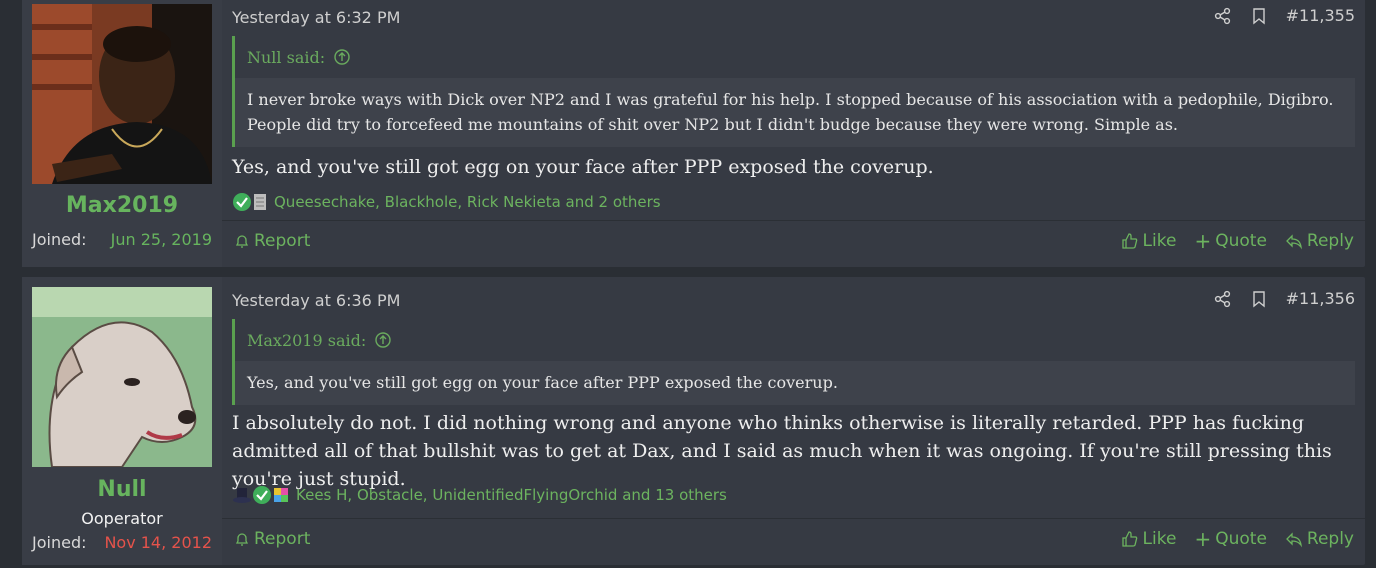 This screenshot has height=568, width=1376. I want to click on user-title: Ooperator, so click(122, 518).